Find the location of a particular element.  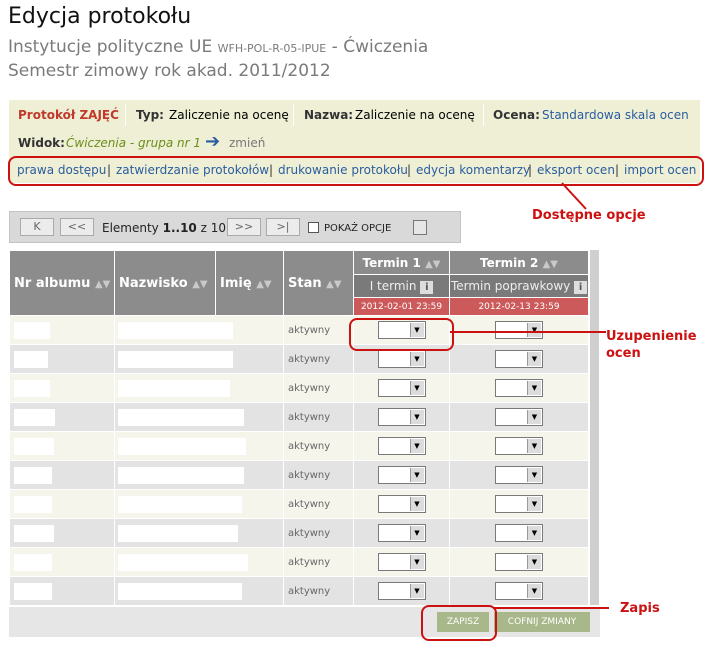

options-highlight is located at coordinates (356, 171).